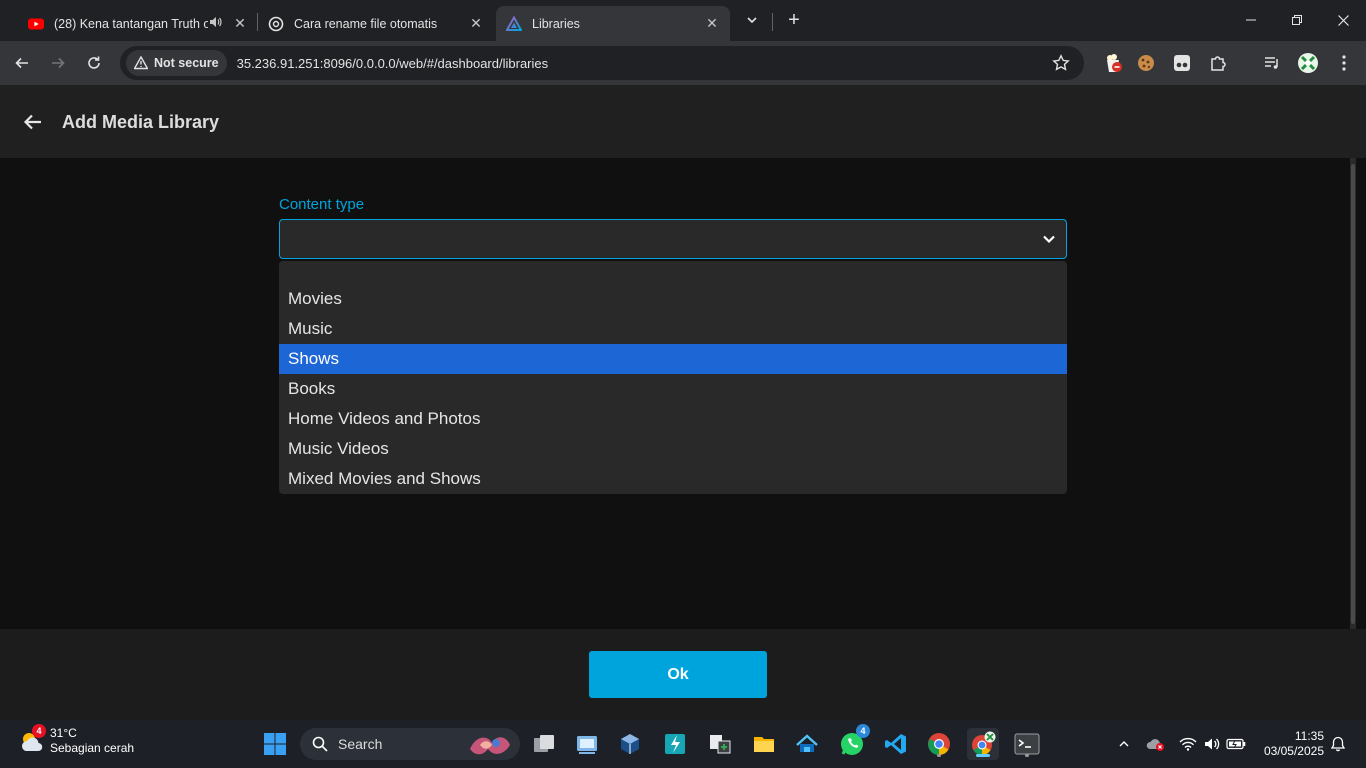  I want to click on weather-icon: 4, so click(32, 739).